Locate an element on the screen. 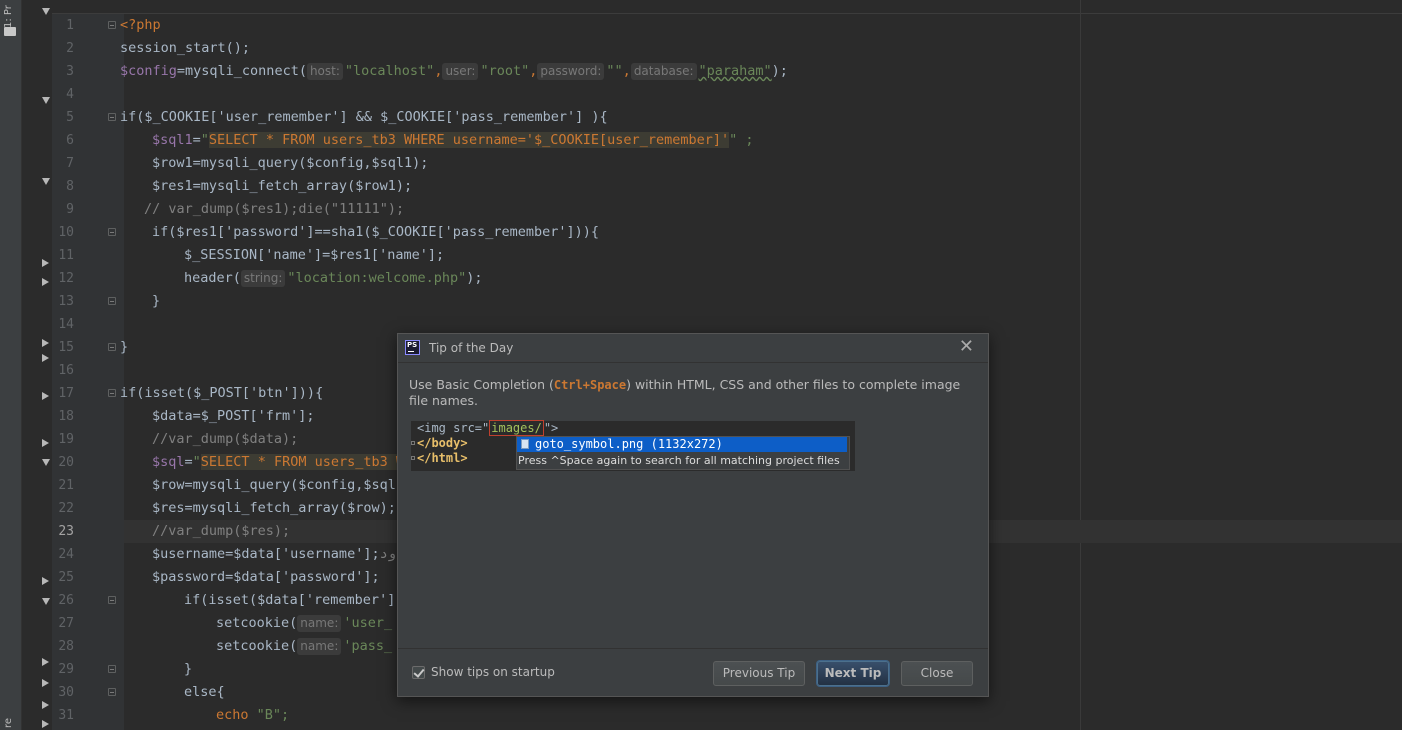 The image size is (1402, 730). dialog-title: Tip of the Day is located at coordinates (471, 348).